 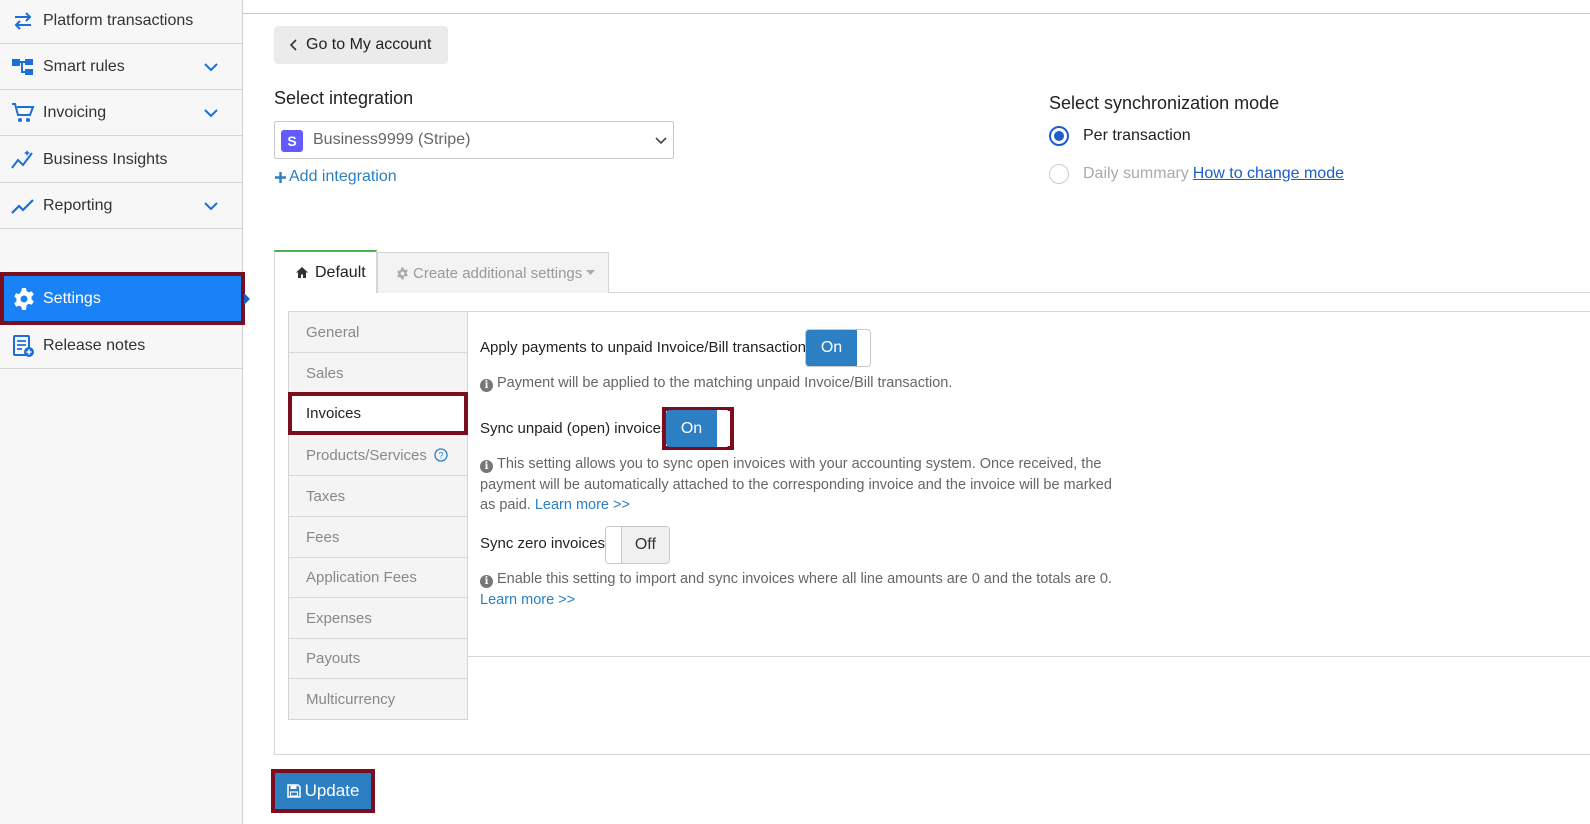 What do you see at coordinates (293, 45) in the screenshot?
I see `chevron-left-icon` at bounding box center [293, 45].